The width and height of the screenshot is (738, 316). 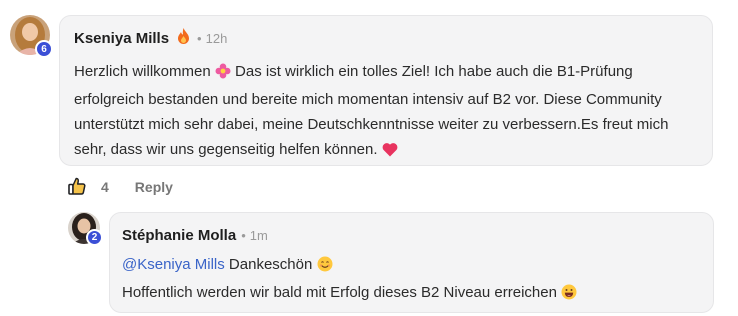 I want to click on mention-link: @Kseniya Mills, so click(x=173, y=264).